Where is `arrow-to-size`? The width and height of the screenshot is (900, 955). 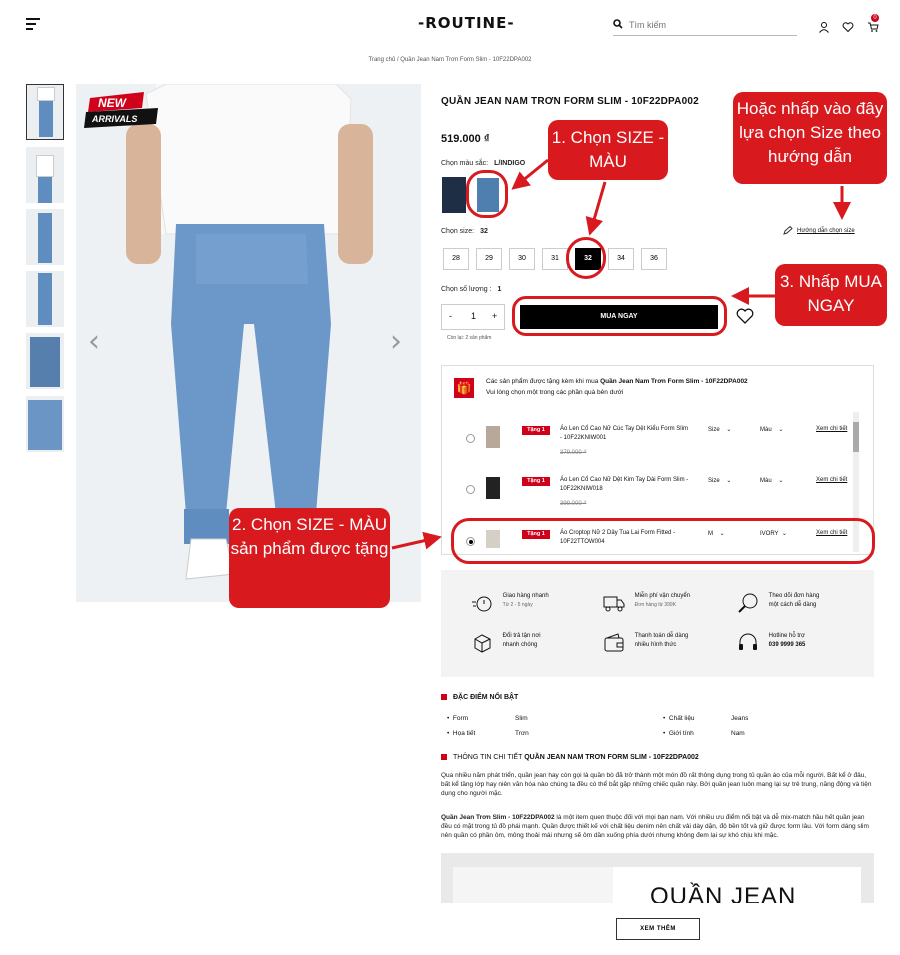 arrow-to-size is located at coordinates (596, 208).